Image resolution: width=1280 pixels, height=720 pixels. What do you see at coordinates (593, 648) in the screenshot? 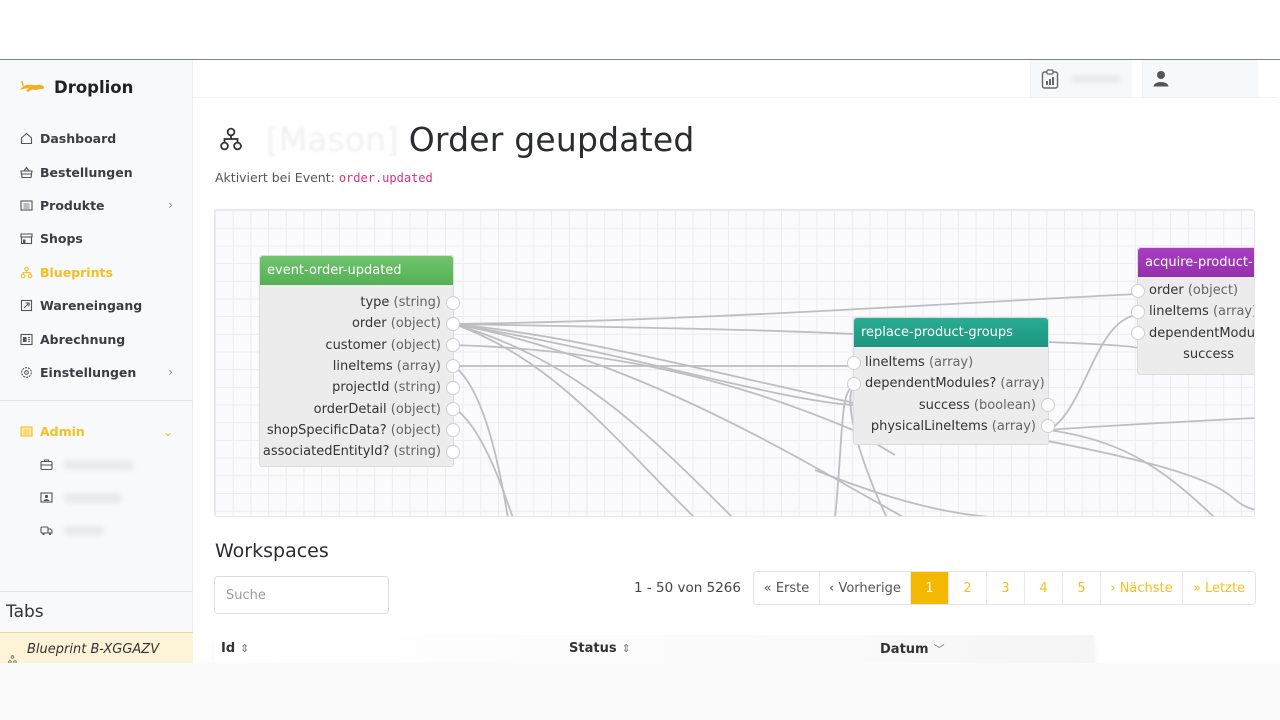
I see `column-label: Status` at bounding box center [593, 648].